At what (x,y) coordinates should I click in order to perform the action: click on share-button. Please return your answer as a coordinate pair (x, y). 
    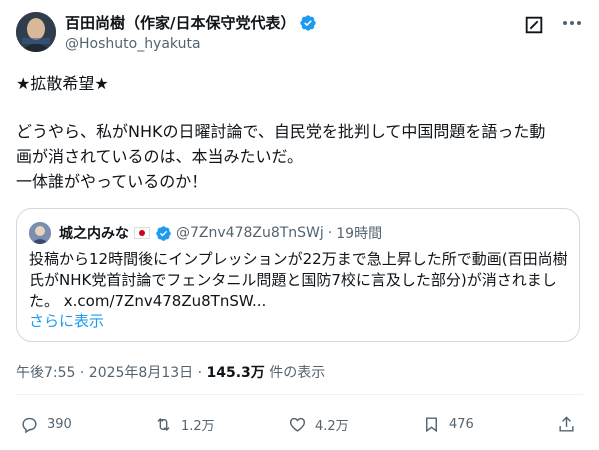
    Looking at the image, I should click on (570, 424).